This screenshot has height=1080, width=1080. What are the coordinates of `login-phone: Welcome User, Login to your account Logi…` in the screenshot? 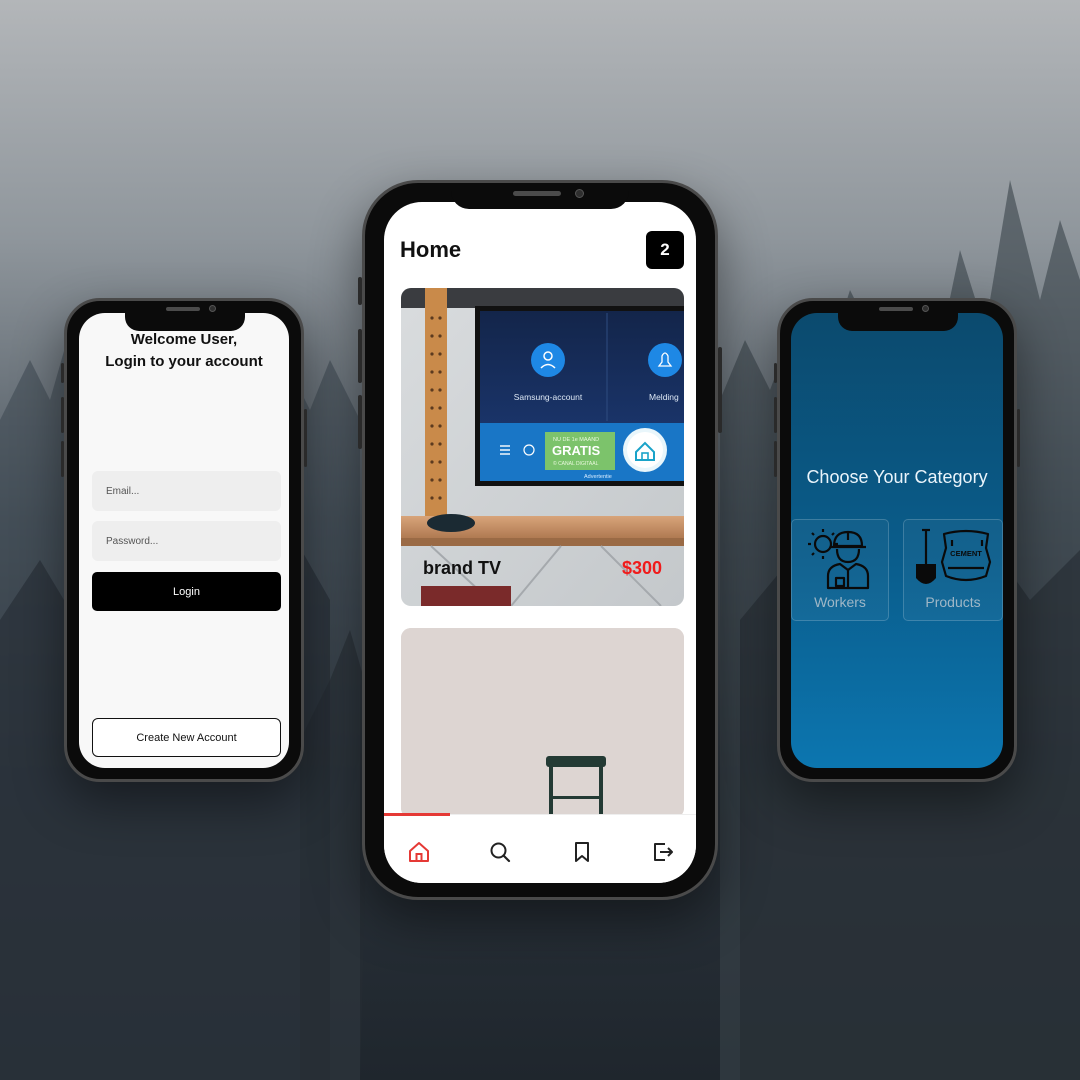 It's located at (184, 540).